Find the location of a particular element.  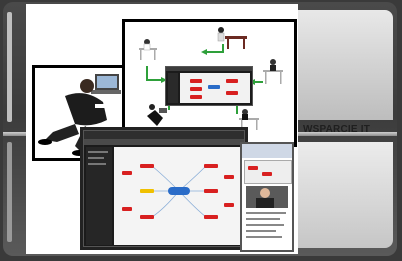

left-bottom-bar is located at coordinates (9, 192).